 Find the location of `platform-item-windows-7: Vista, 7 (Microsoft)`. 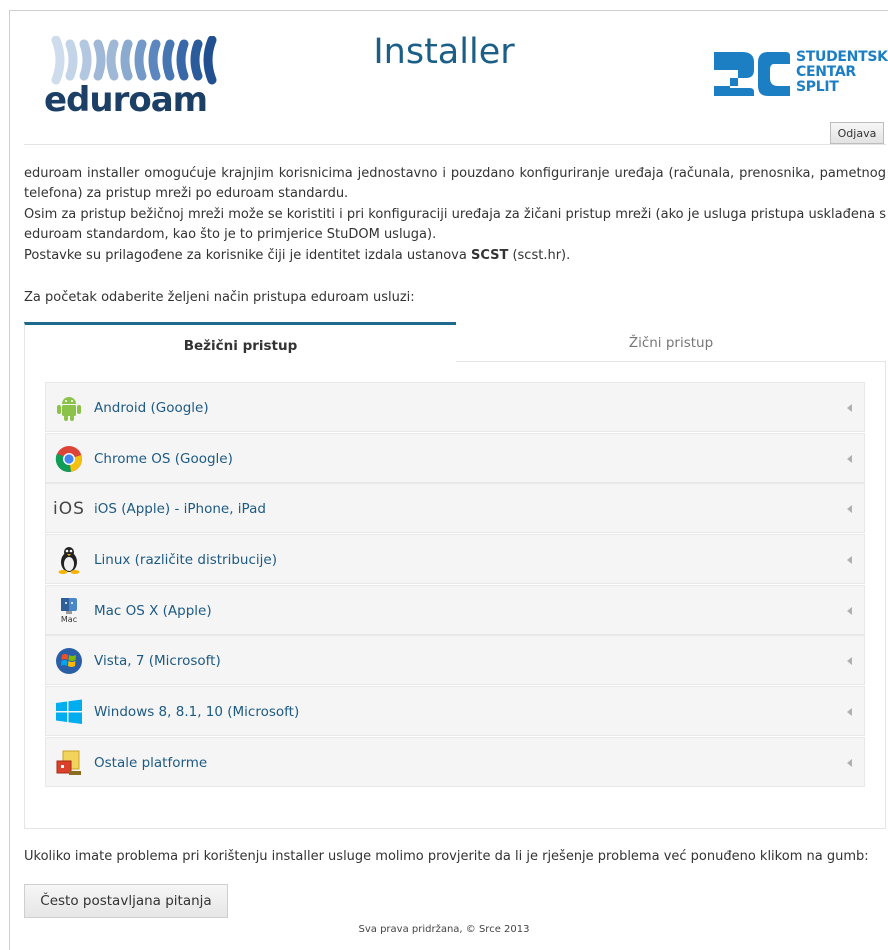

platform-item-windows-7: Vista, 7 (Microsoft) is located at coordinates (455, 660).